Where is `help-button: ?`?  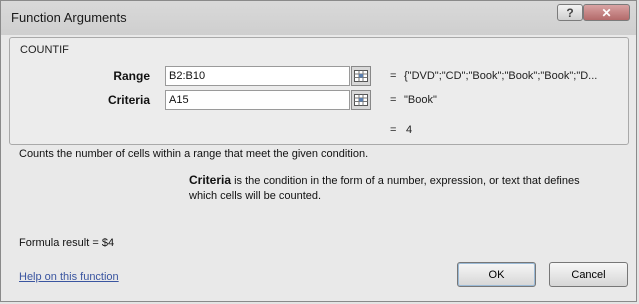 help-button: ? is located at coordinates (570, 12).